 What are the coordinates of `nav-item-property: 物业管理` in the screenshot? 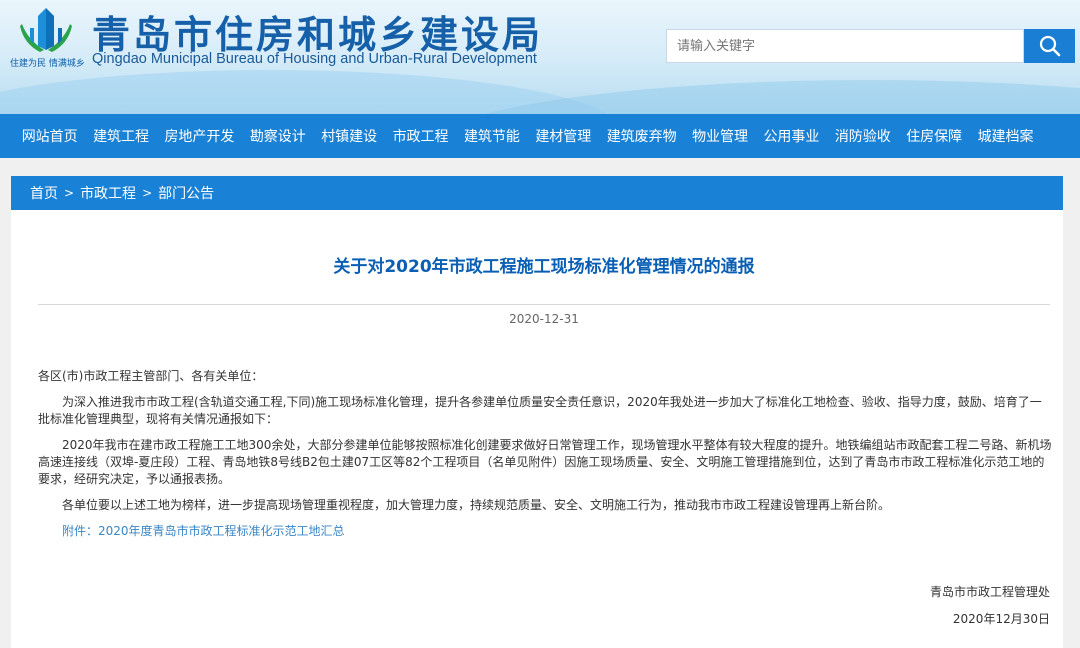 It's located at (720, 136).